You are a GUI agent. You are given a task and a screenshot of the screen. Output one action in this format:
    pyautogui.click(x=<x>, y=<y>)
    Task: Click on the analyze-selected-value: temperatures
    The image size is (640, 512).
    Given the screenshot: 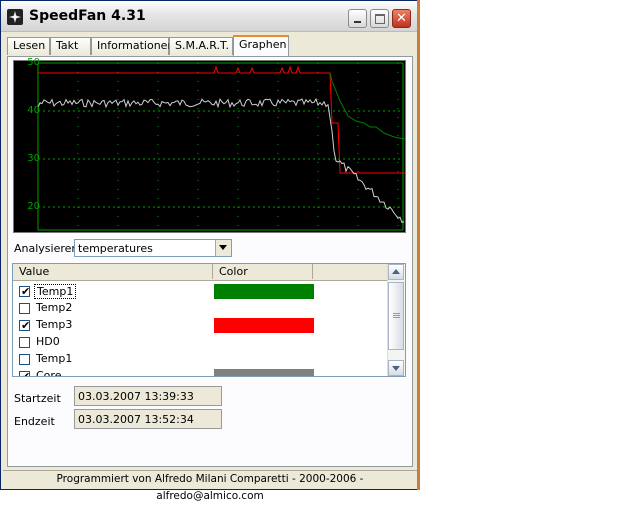 What is the action you would take?
    pyautogui.click(x=115, y=248)
    